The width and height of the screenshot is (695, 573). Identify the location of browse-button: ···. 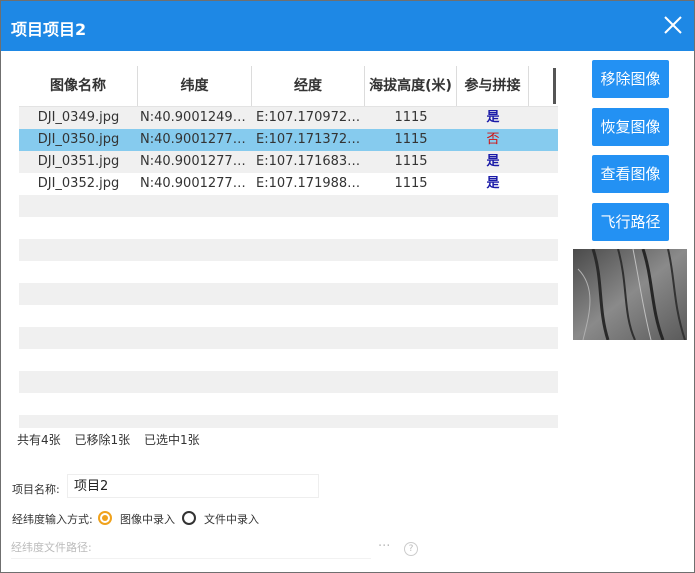
(384, 546).